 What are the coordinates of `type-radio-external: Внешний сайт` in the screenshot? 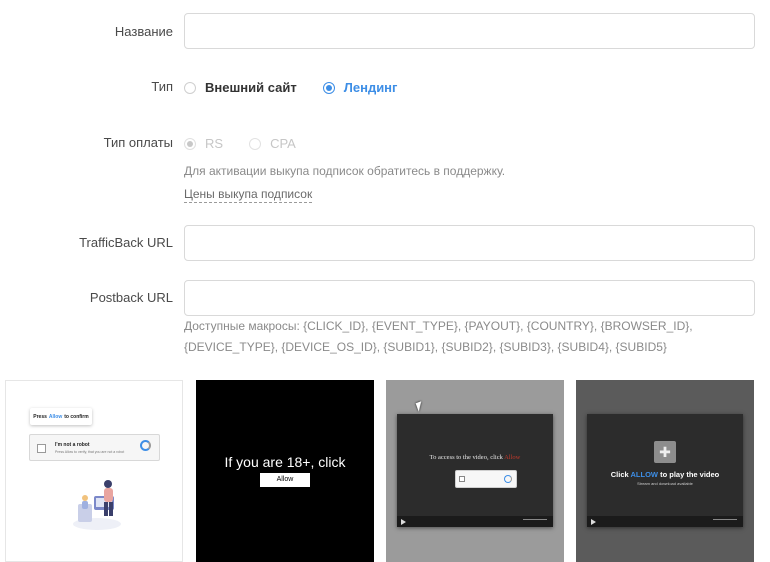 It's located at (240, 87).